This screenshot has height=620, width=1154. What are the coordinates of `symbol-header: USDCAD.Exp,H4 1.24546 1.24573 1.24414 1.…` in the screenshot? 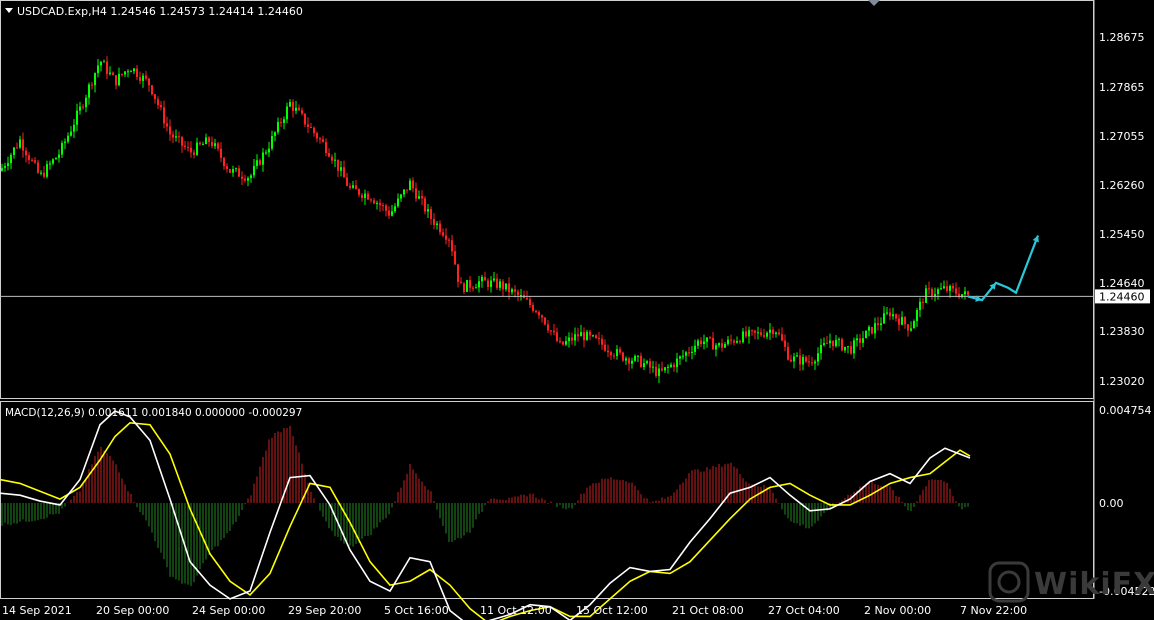 It's located at (160, 11).